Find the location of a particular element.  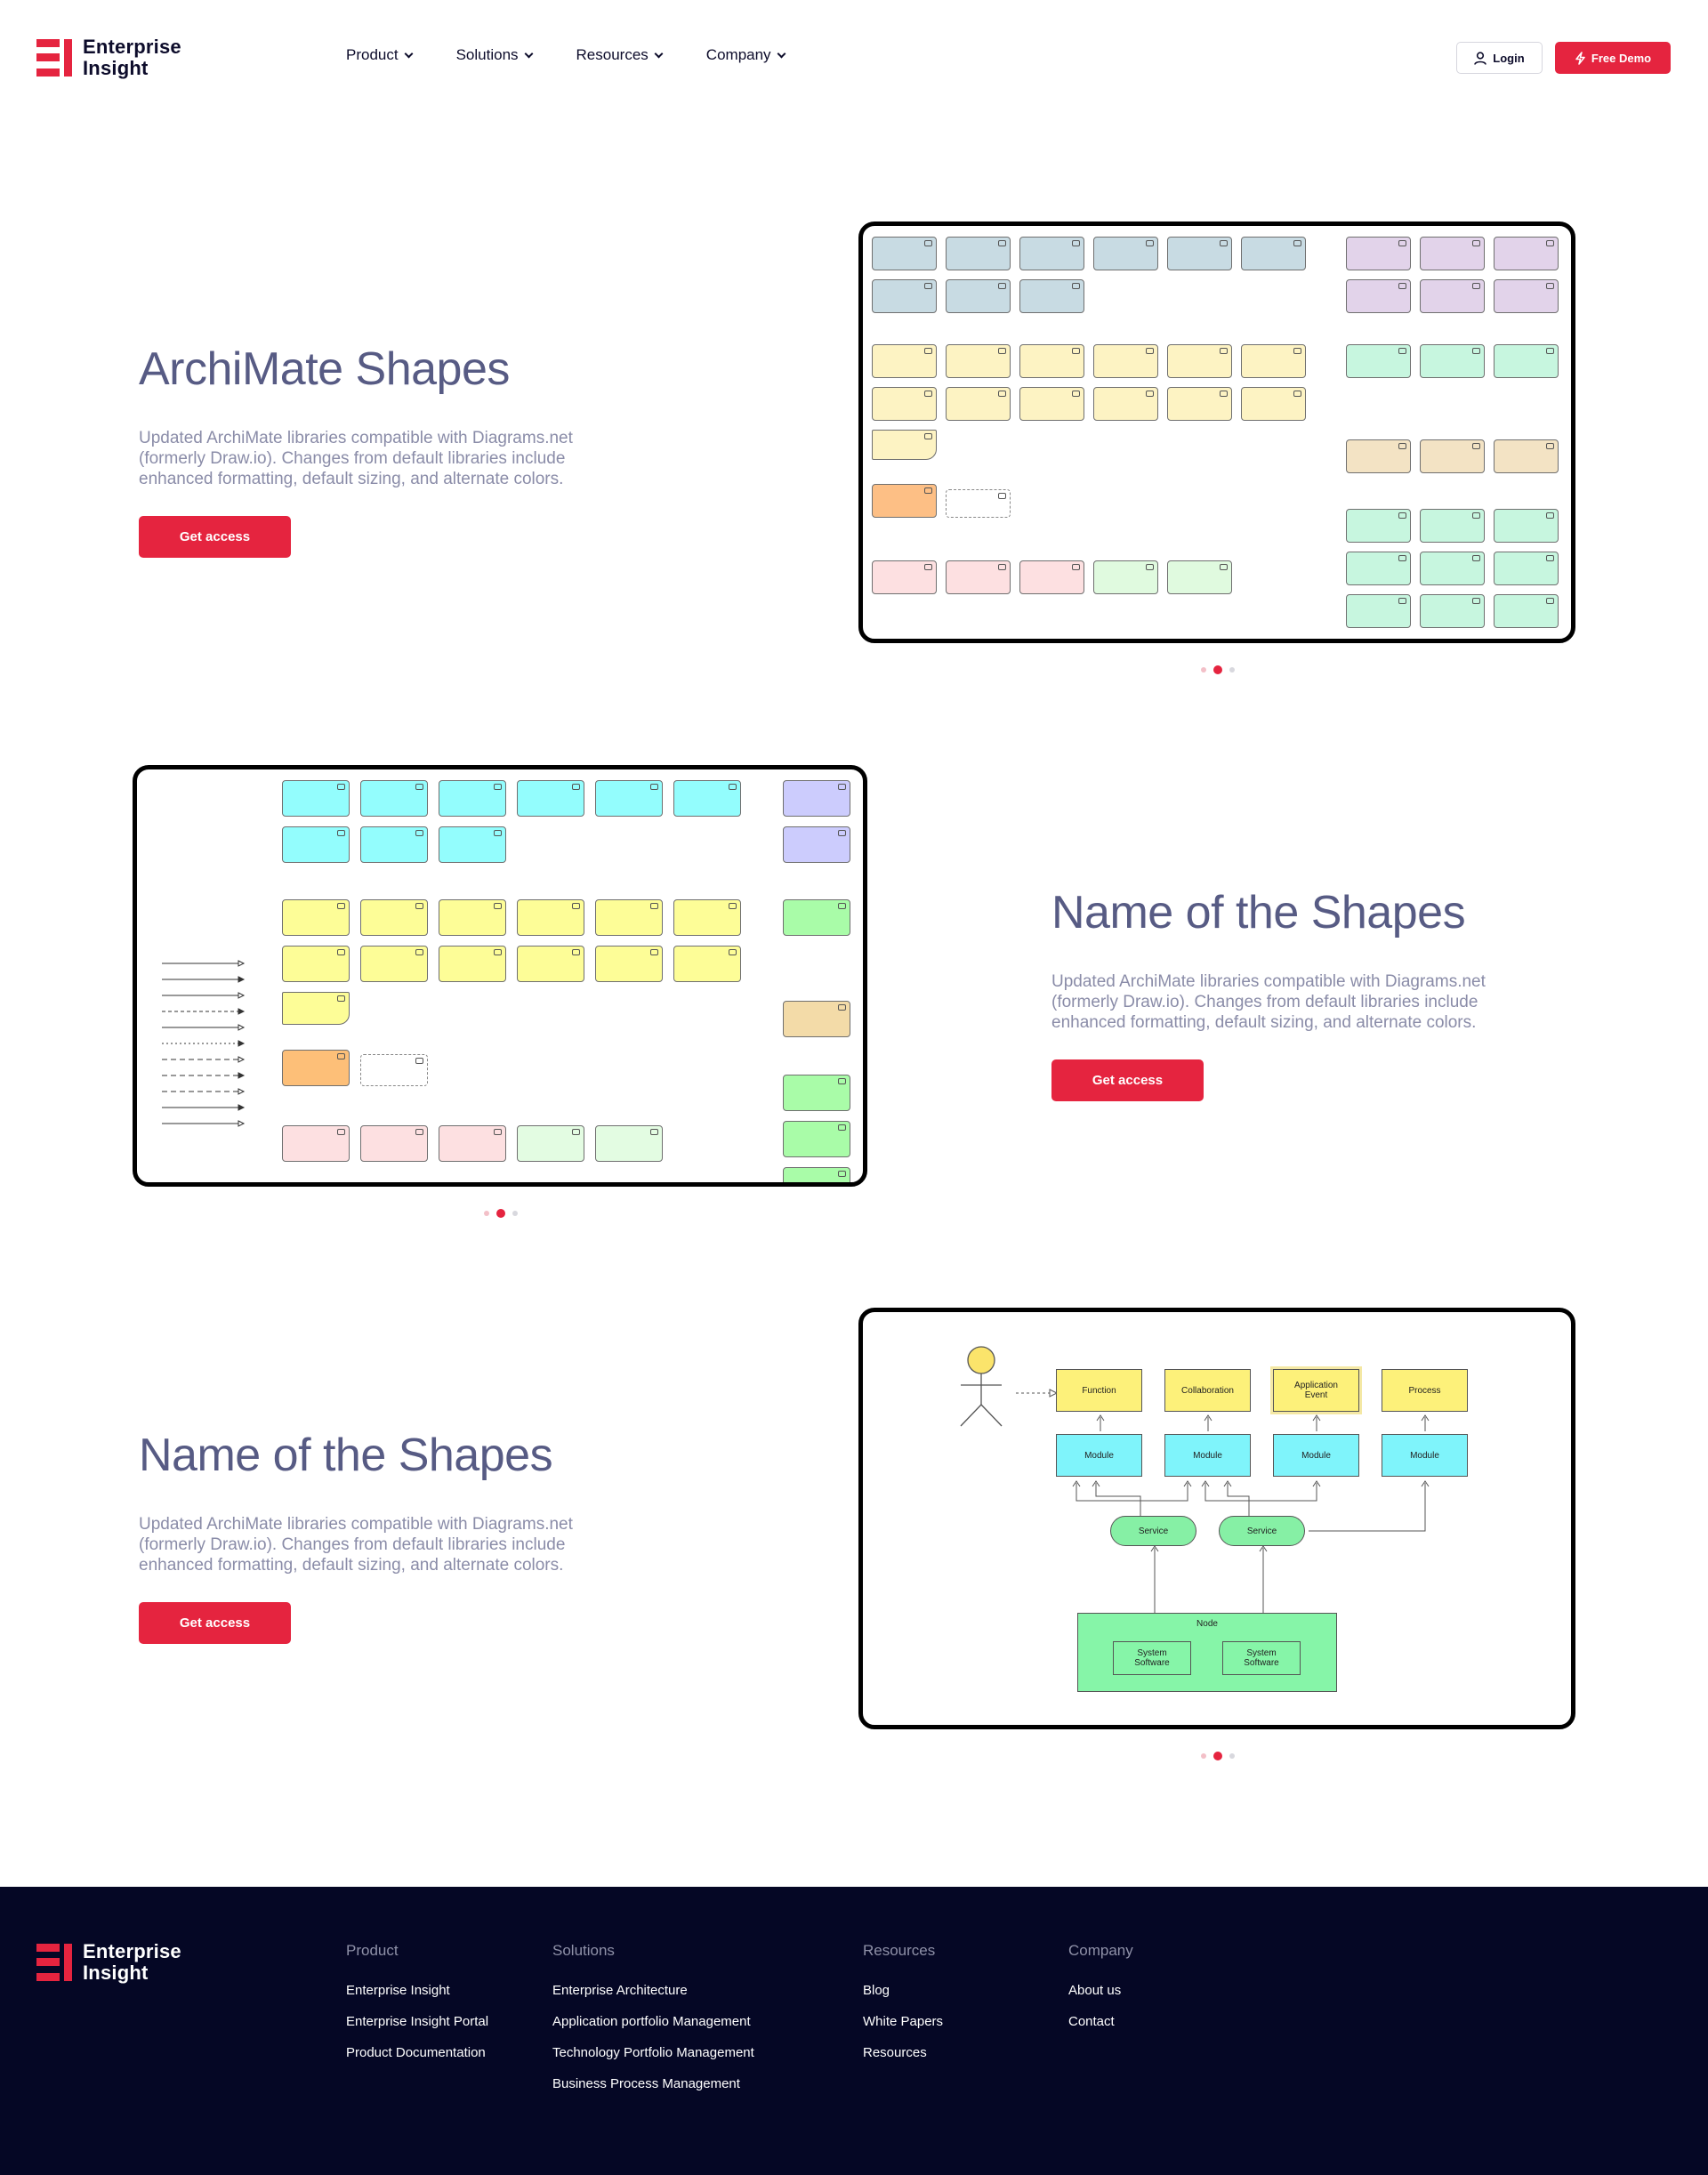

free-demo-label: Free Demo is located at coordinates (1621, 58).